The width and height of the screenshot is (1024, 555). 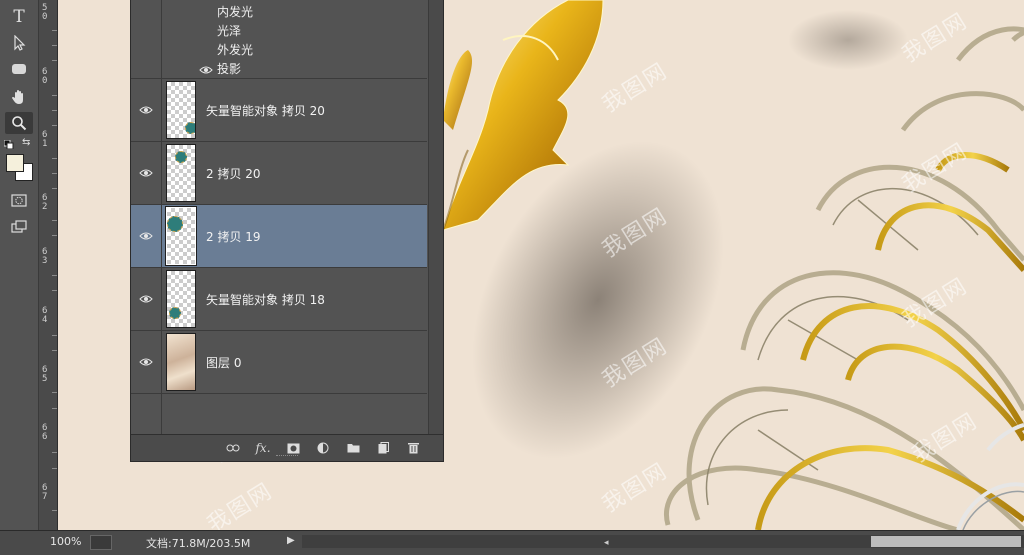 What do you see at coordinates (19, 69) in the screenshot?
I see `rounded-rectangle-tool-icon` at bounding box center [19, 69].